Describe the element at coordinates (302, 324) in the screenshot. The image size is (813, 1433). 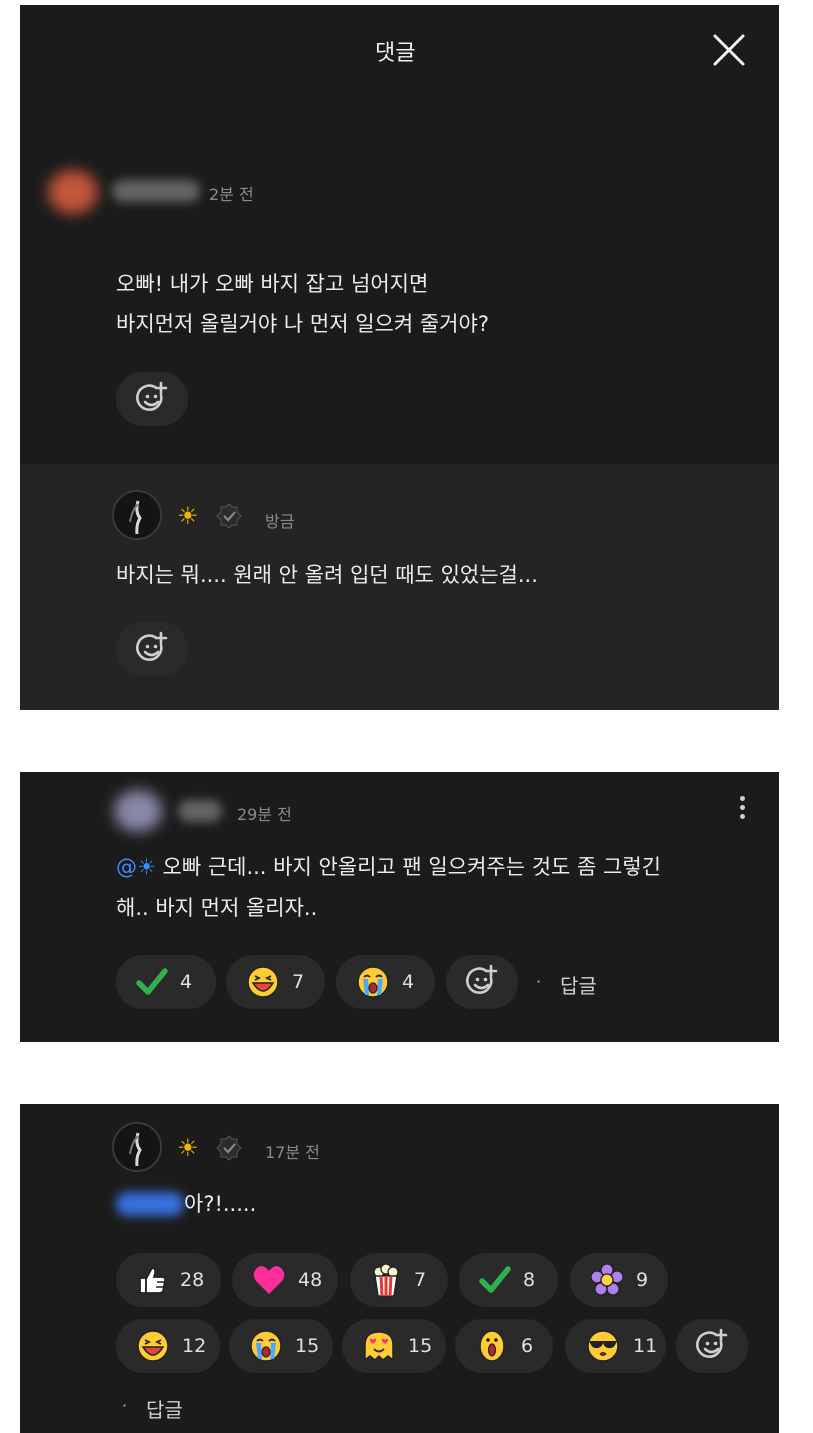
I see `comment-text-line-2: 바지먼저 올릴거야 나 먼저 일으켜 줄거야?` at that location.